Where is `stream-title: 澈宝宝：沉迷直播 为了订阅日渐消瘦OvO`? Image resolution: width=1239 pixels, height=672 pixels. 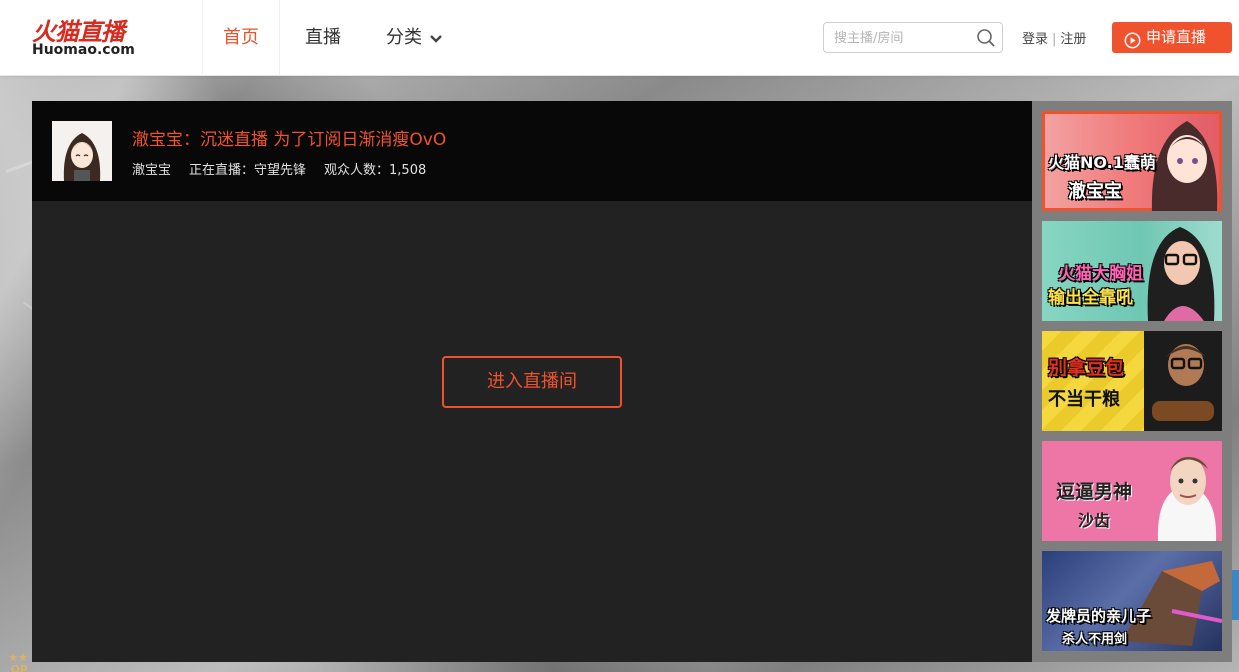
stream-title: 澈宝宝：沉迷直播 为了订阅日渐消瘦OvO is located at coordinates (289, 137).